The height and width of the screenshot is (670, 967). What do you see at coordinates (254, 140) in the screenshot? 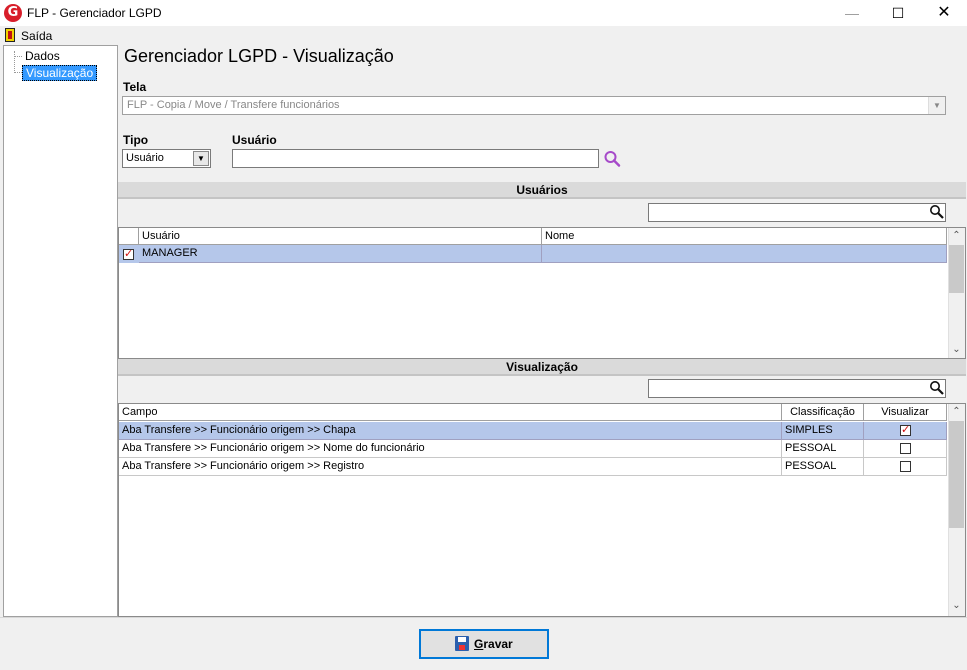
I see `usuario-label: Usuário` at bounding box center [254, 140].